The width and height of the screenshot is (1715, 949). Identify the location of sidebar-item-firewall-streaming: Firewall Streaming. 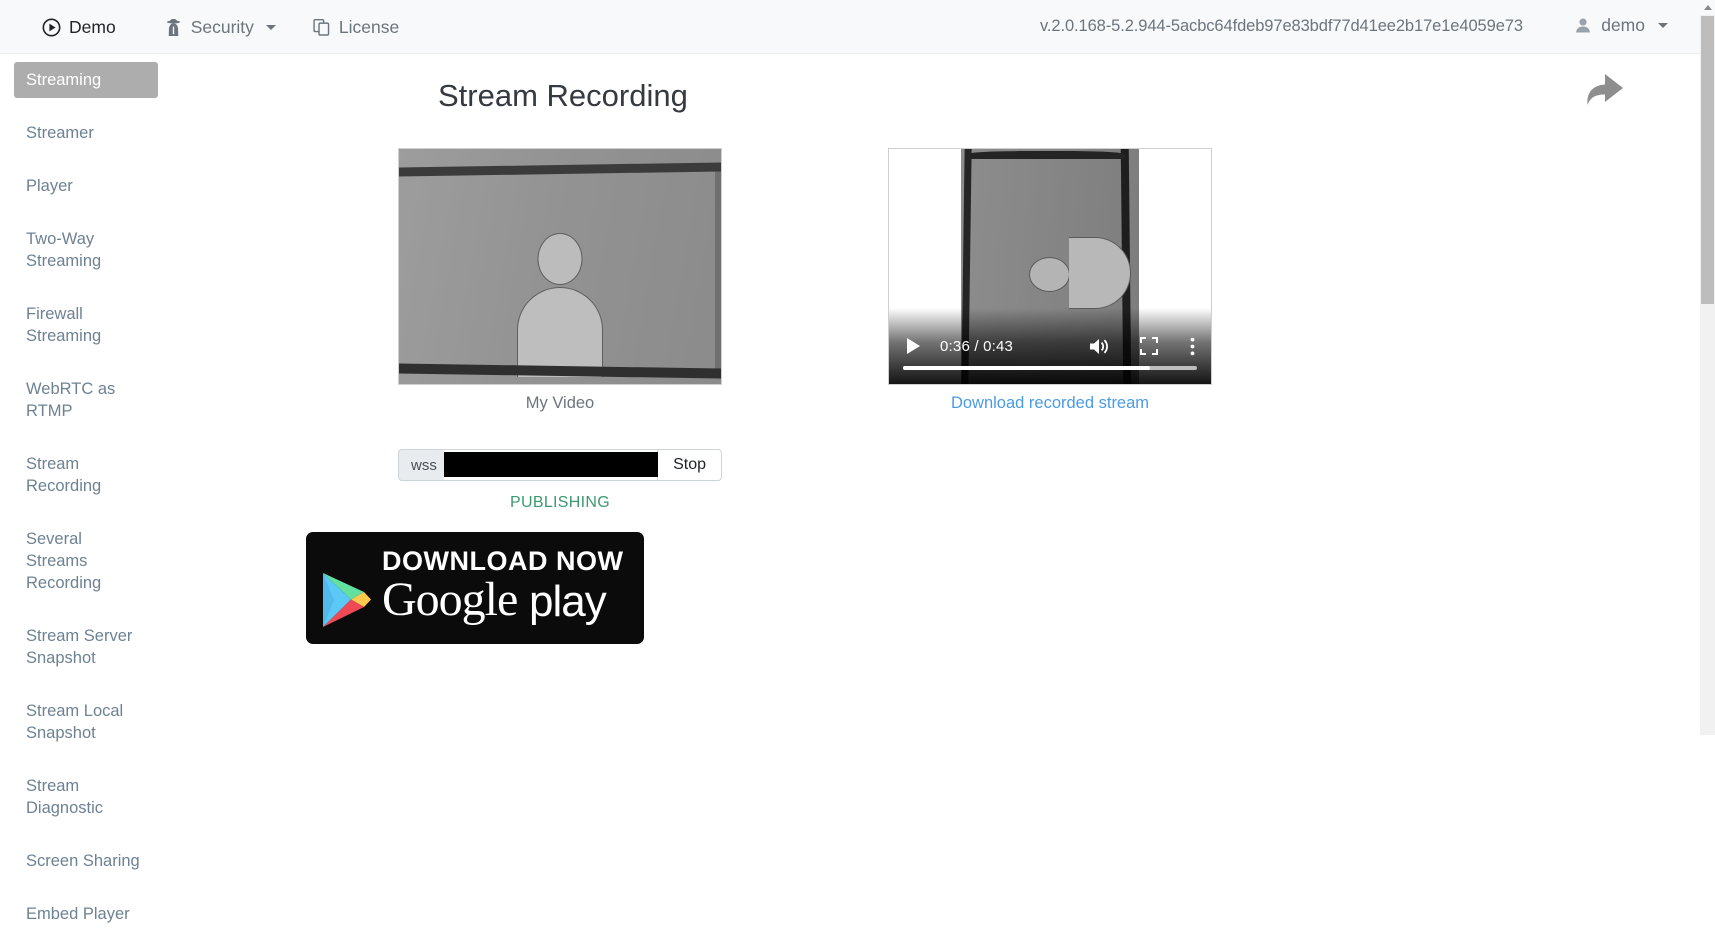
(86, 325).